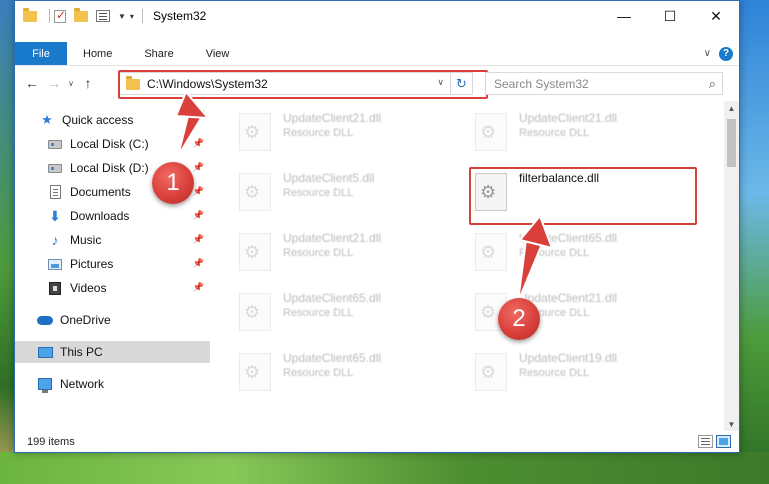 The image size is (769, 484). I want to click on file-name: UpdateClient5.dll, so click(329, 178).